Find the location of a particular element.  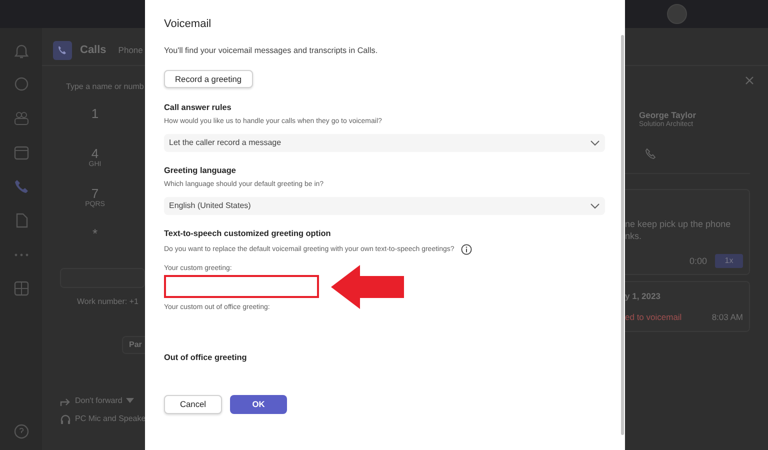

chat-icon is located at coordinates (21, 84).